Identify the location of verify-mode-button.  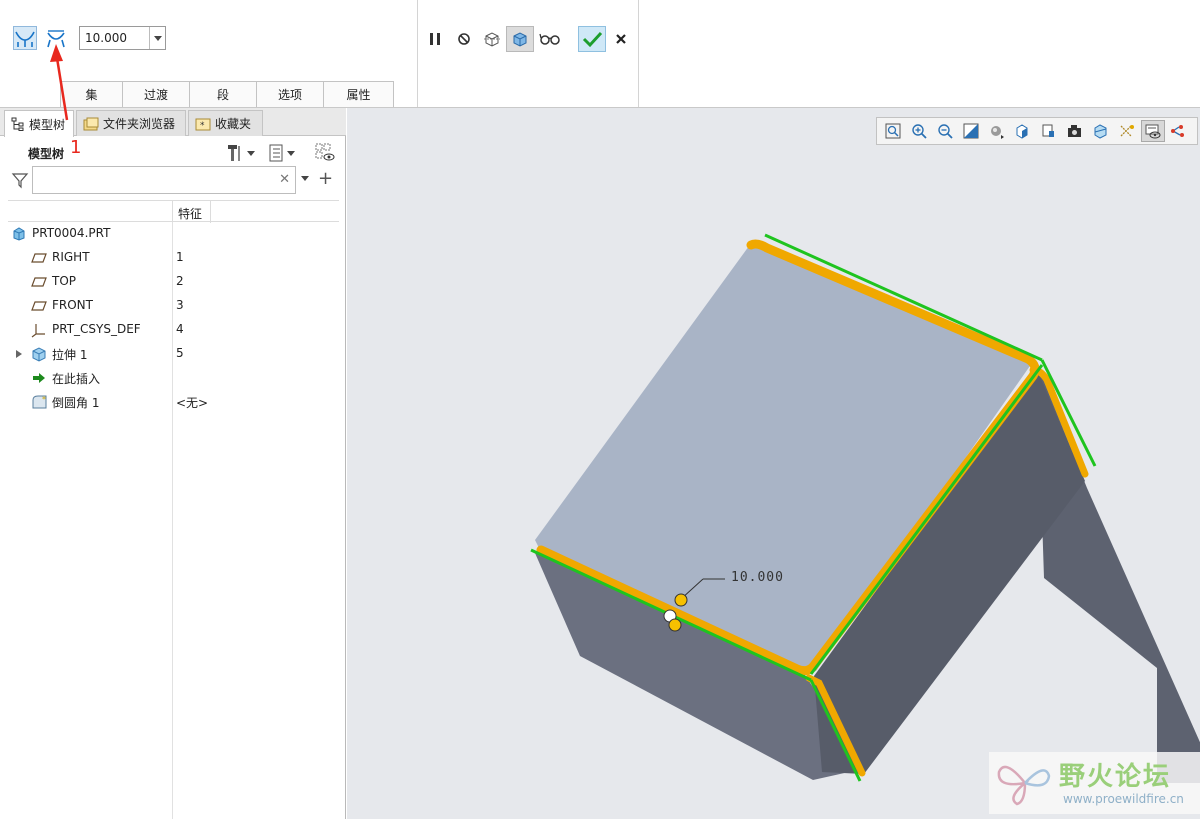
(520, 39).